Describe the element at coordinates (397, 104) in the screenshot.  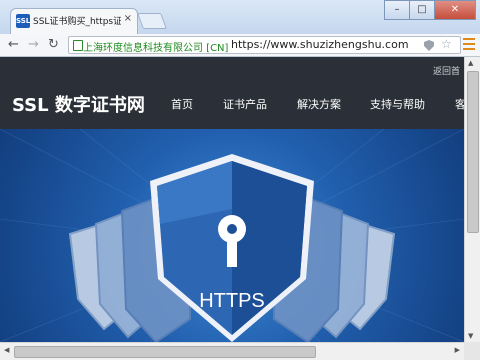
I see `nav-support: 支持与帮助` at that location.